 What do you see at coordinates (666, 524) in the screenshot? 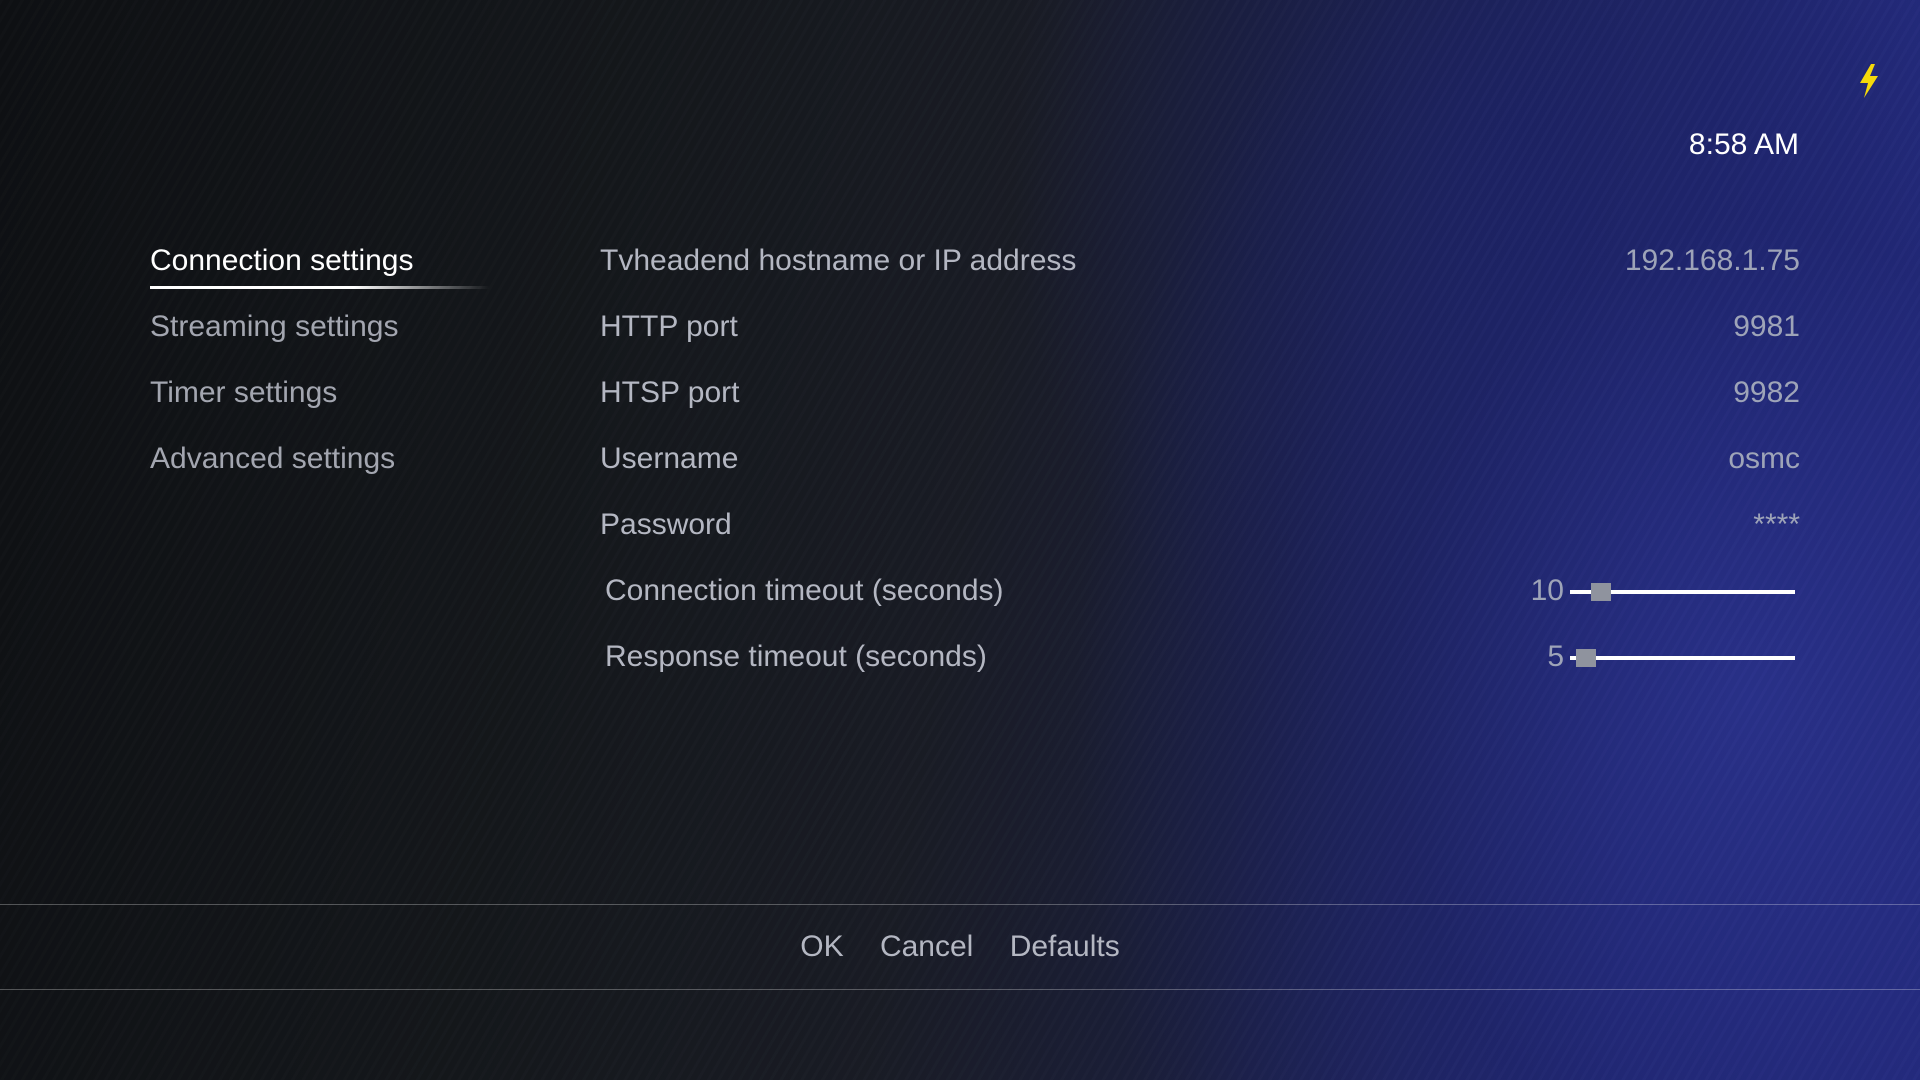
I see `setting-label: Password` at bounding box center [666, 524].